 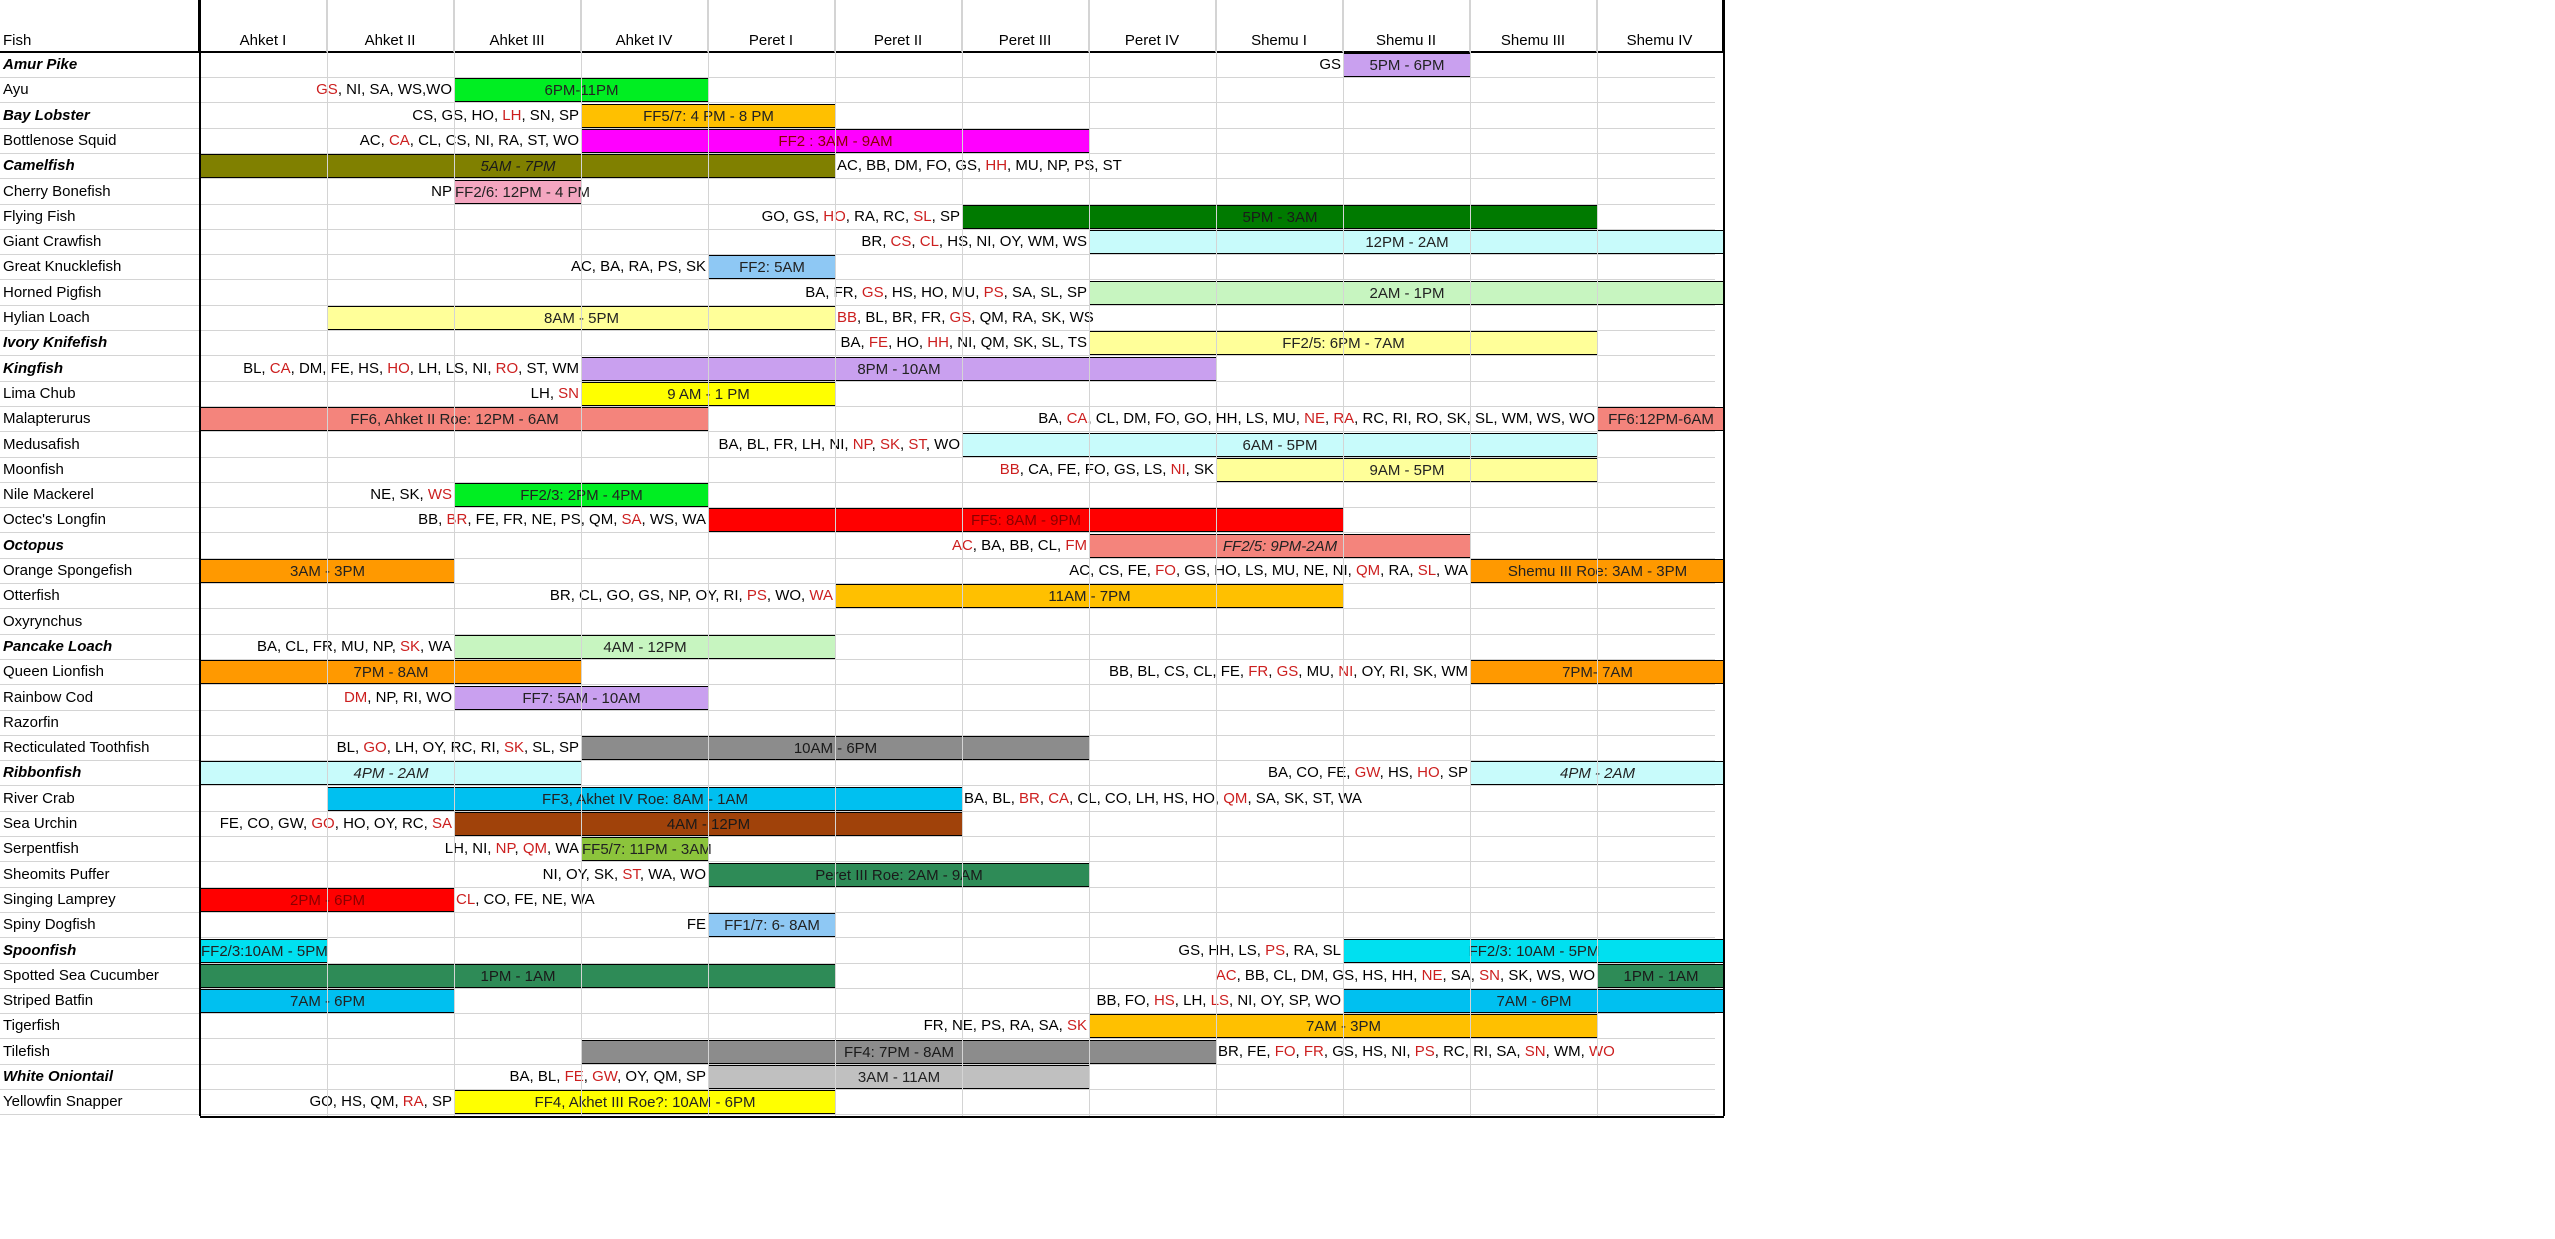 I want to click on location-codes: AC, BA, RA, PS, SK, so click(x=638, y=267).